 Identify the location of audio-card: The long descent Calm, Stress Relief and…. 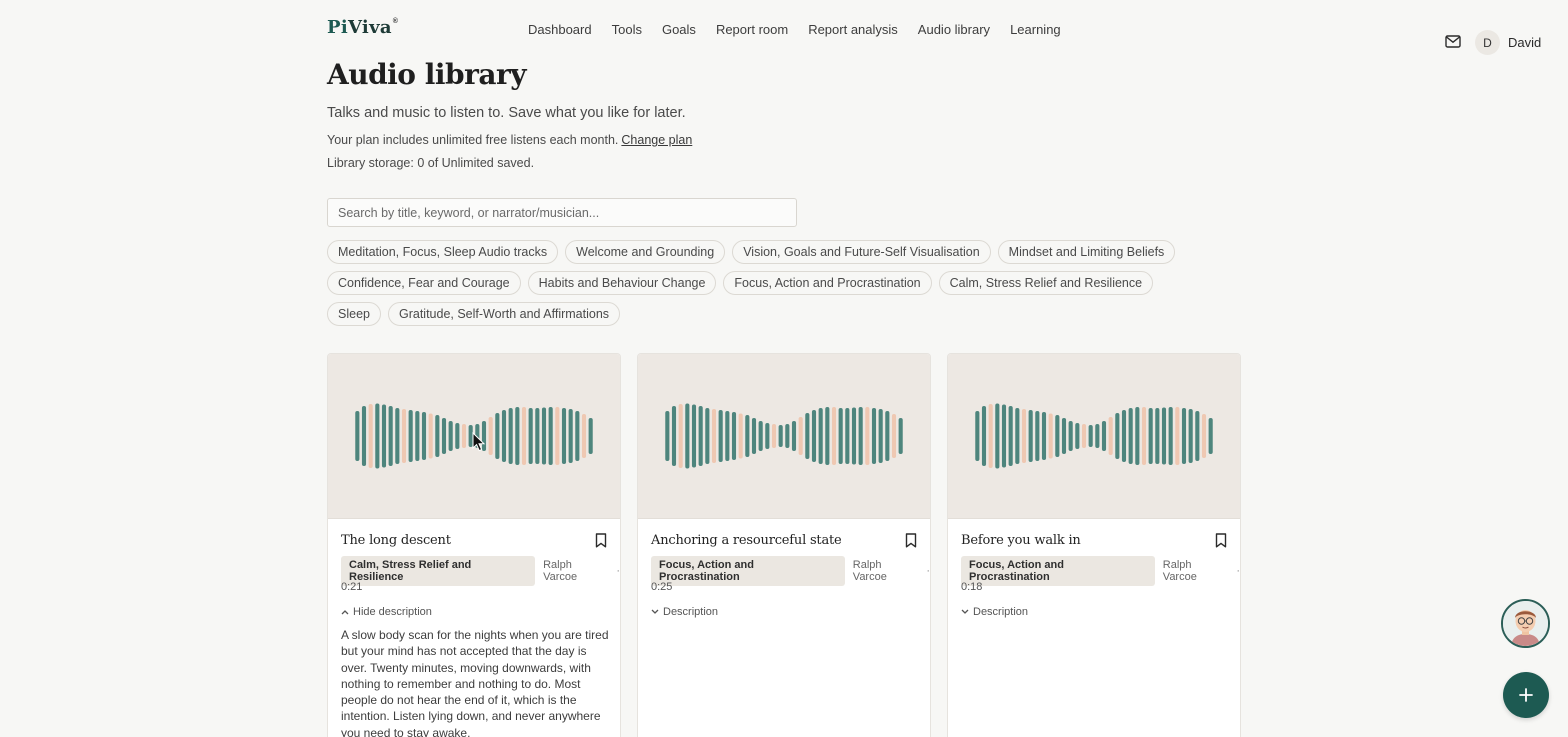
(474, 545).